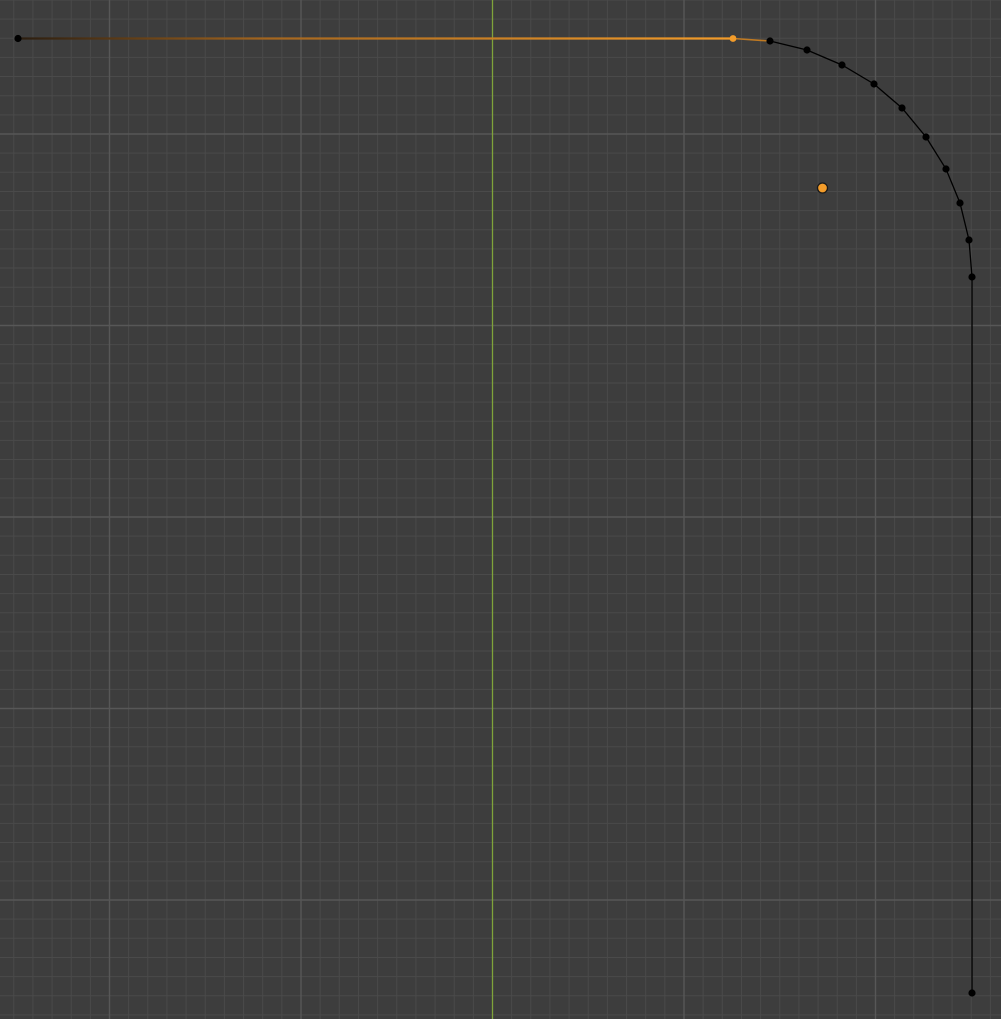  What do you see at coordinates (733, 38) in the screenshot?
I see `active-vertex` at bounding box center [733, 38].